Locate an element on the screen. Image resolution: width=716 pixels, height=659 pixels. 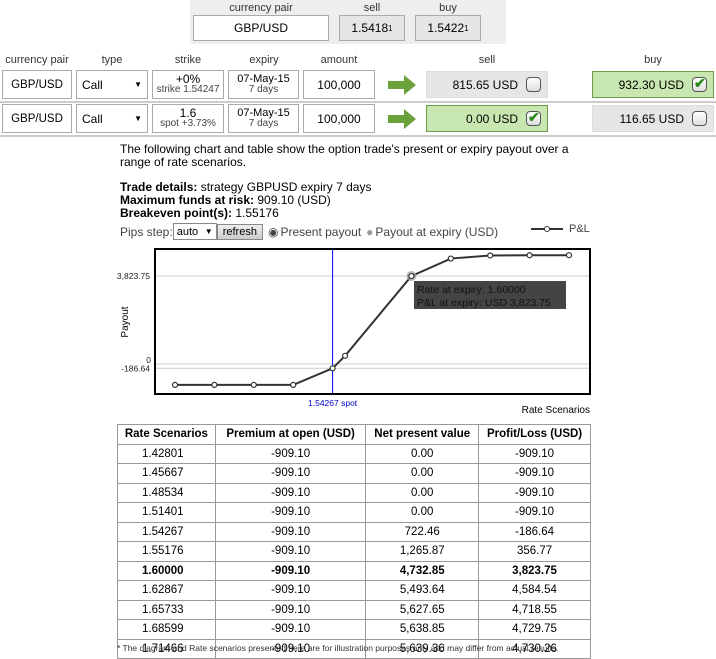
quote-sell-price: 1.5418 is located at coordinates (370, 28).